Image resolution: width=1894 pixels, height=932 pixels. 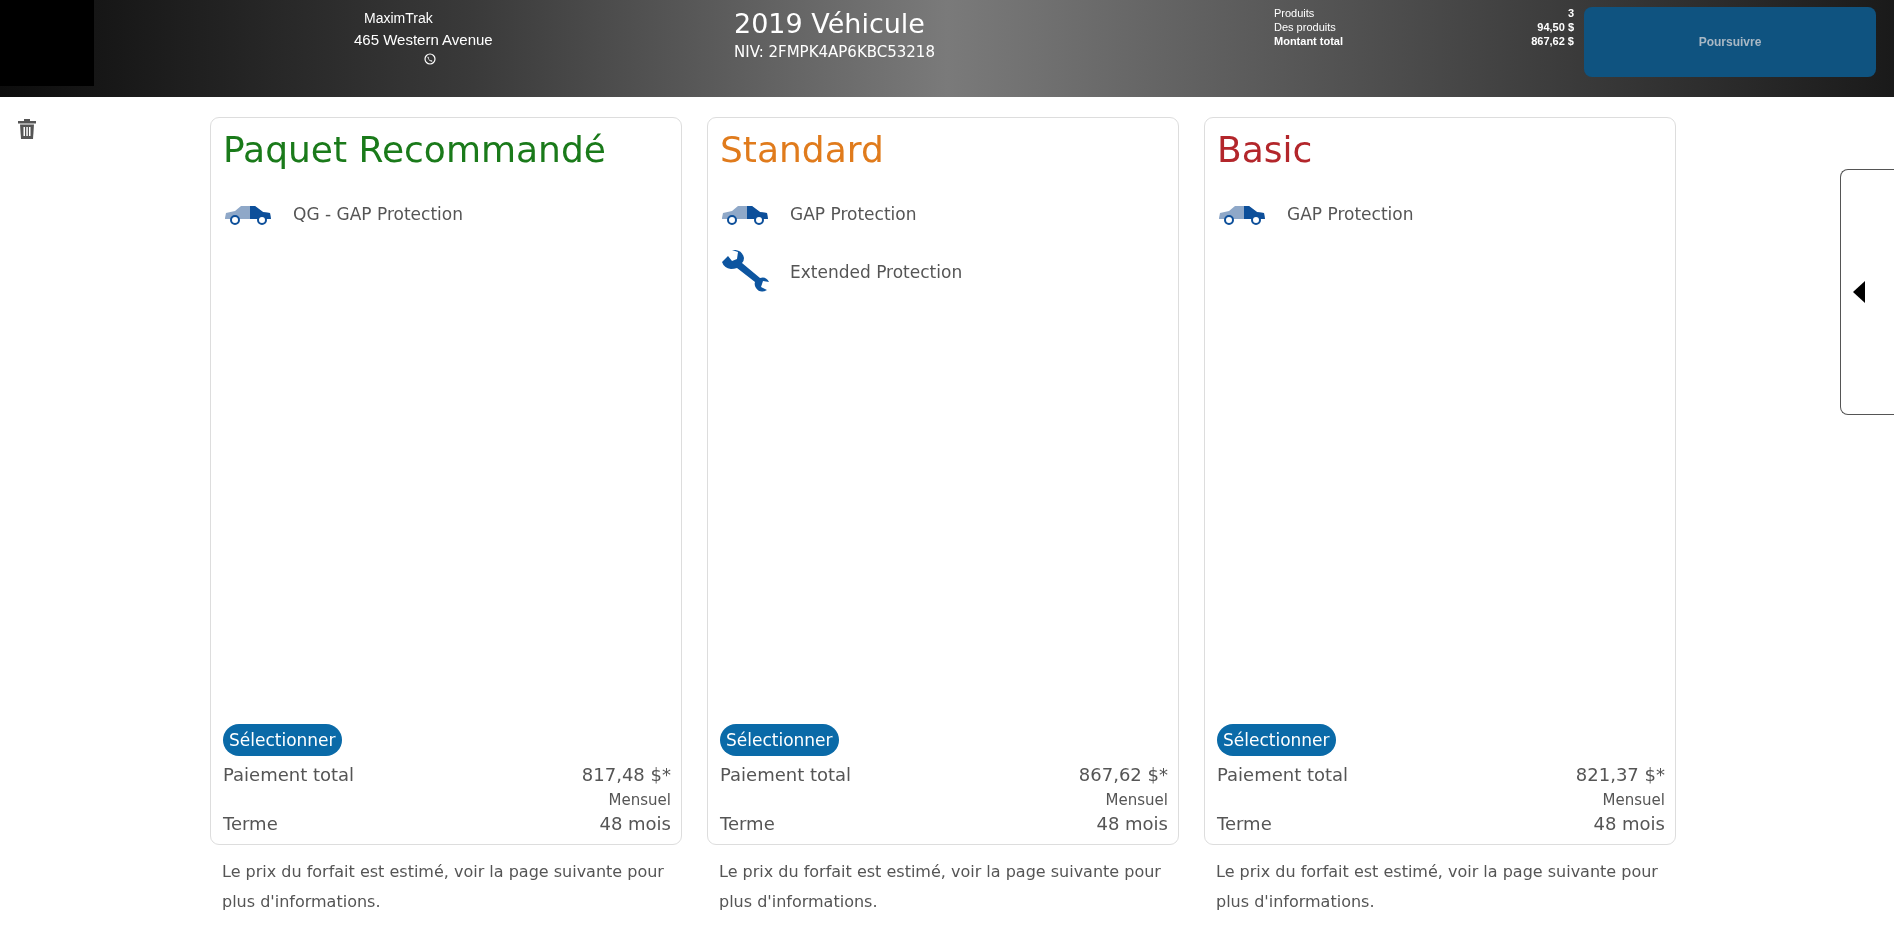 I want to click on triangle-left-icon, so click(x=1859, y=292).